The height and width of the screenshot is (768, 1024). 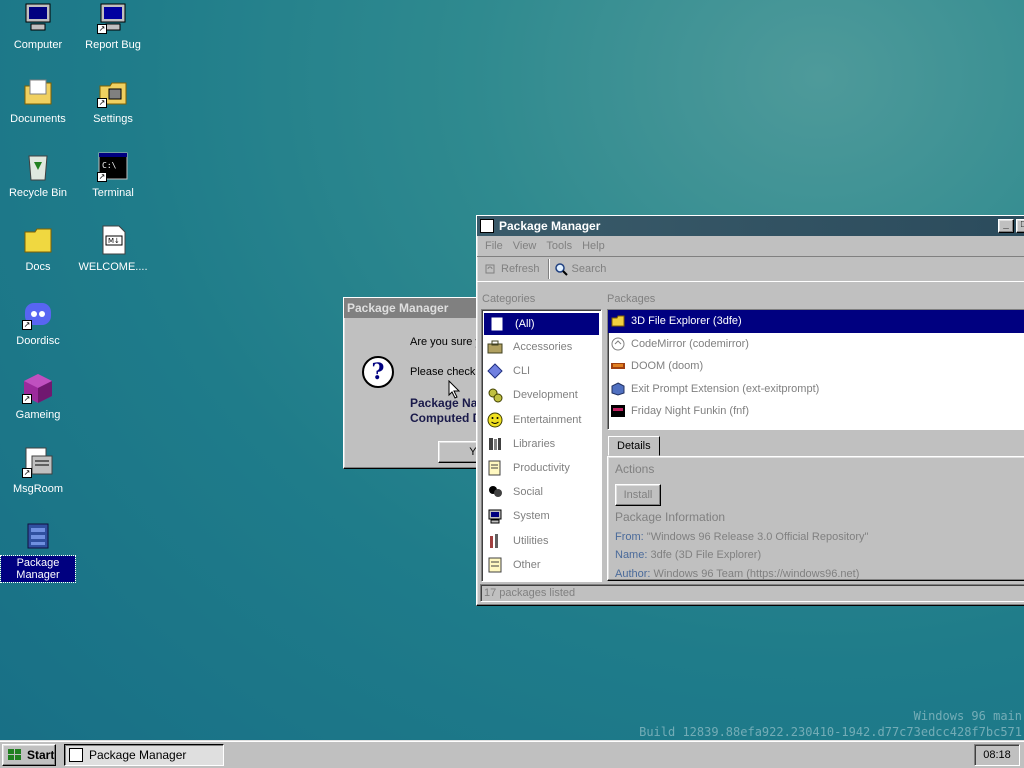 What do you see at coordinates (38, 388) in the screenshot?
I see `gameing-cube-icon: ↗` at bounding box center [38, 388].